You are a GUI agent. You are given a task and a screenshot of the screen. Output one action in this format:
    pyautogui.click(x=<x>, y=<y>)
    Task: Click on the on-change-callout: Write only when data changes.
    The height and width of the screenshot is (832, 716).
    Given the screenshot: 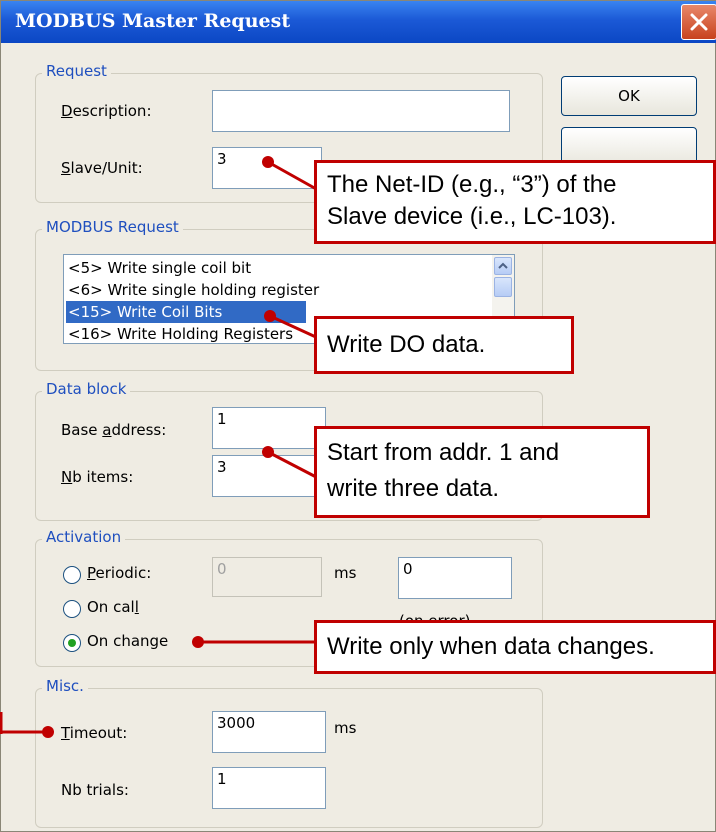 What is the action you would take?
    pyautogui.click(x=515, y=647)
    